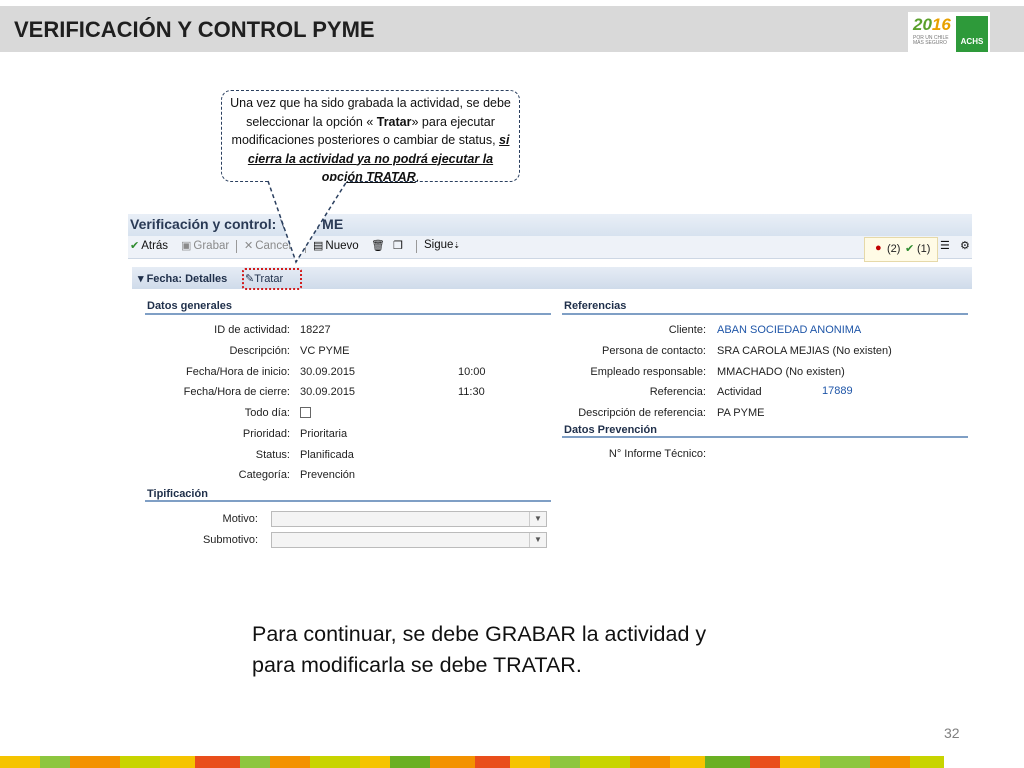  What do you see at coordinates (894, 249) in the screenshot?
I see `error-count: (2)` at bounding box center [894, 249].